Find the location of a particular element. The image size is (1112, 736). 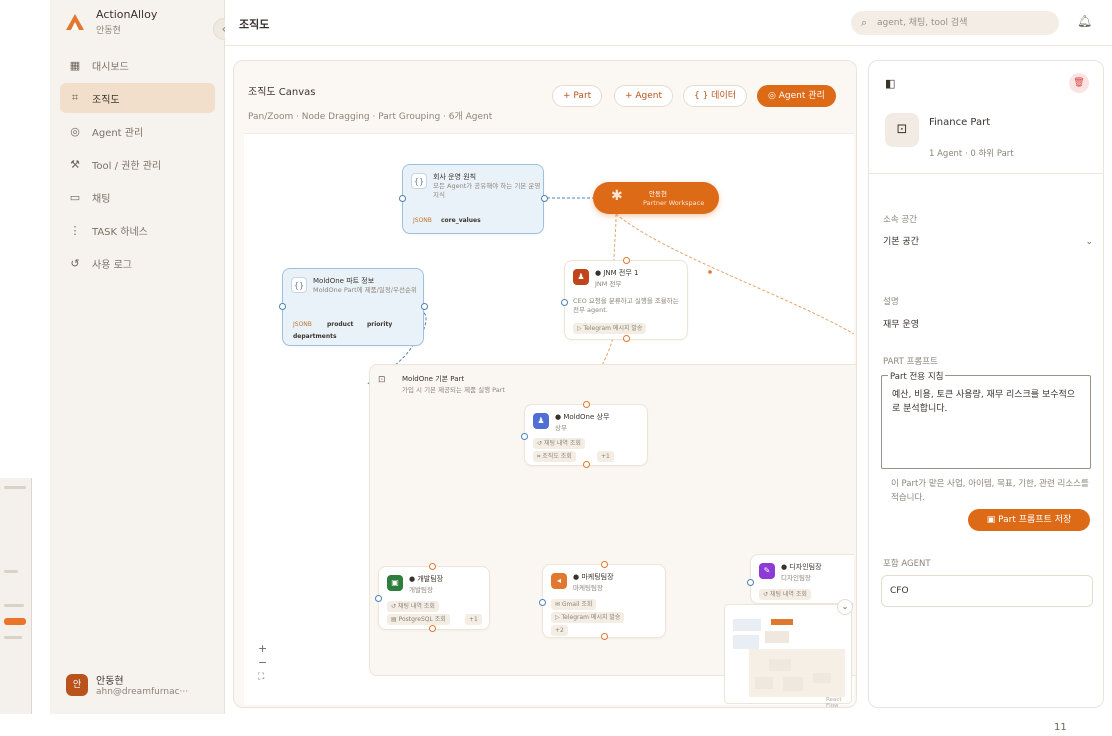

agent-management-label: Agent 관리 is located at coordinates (801, 96).